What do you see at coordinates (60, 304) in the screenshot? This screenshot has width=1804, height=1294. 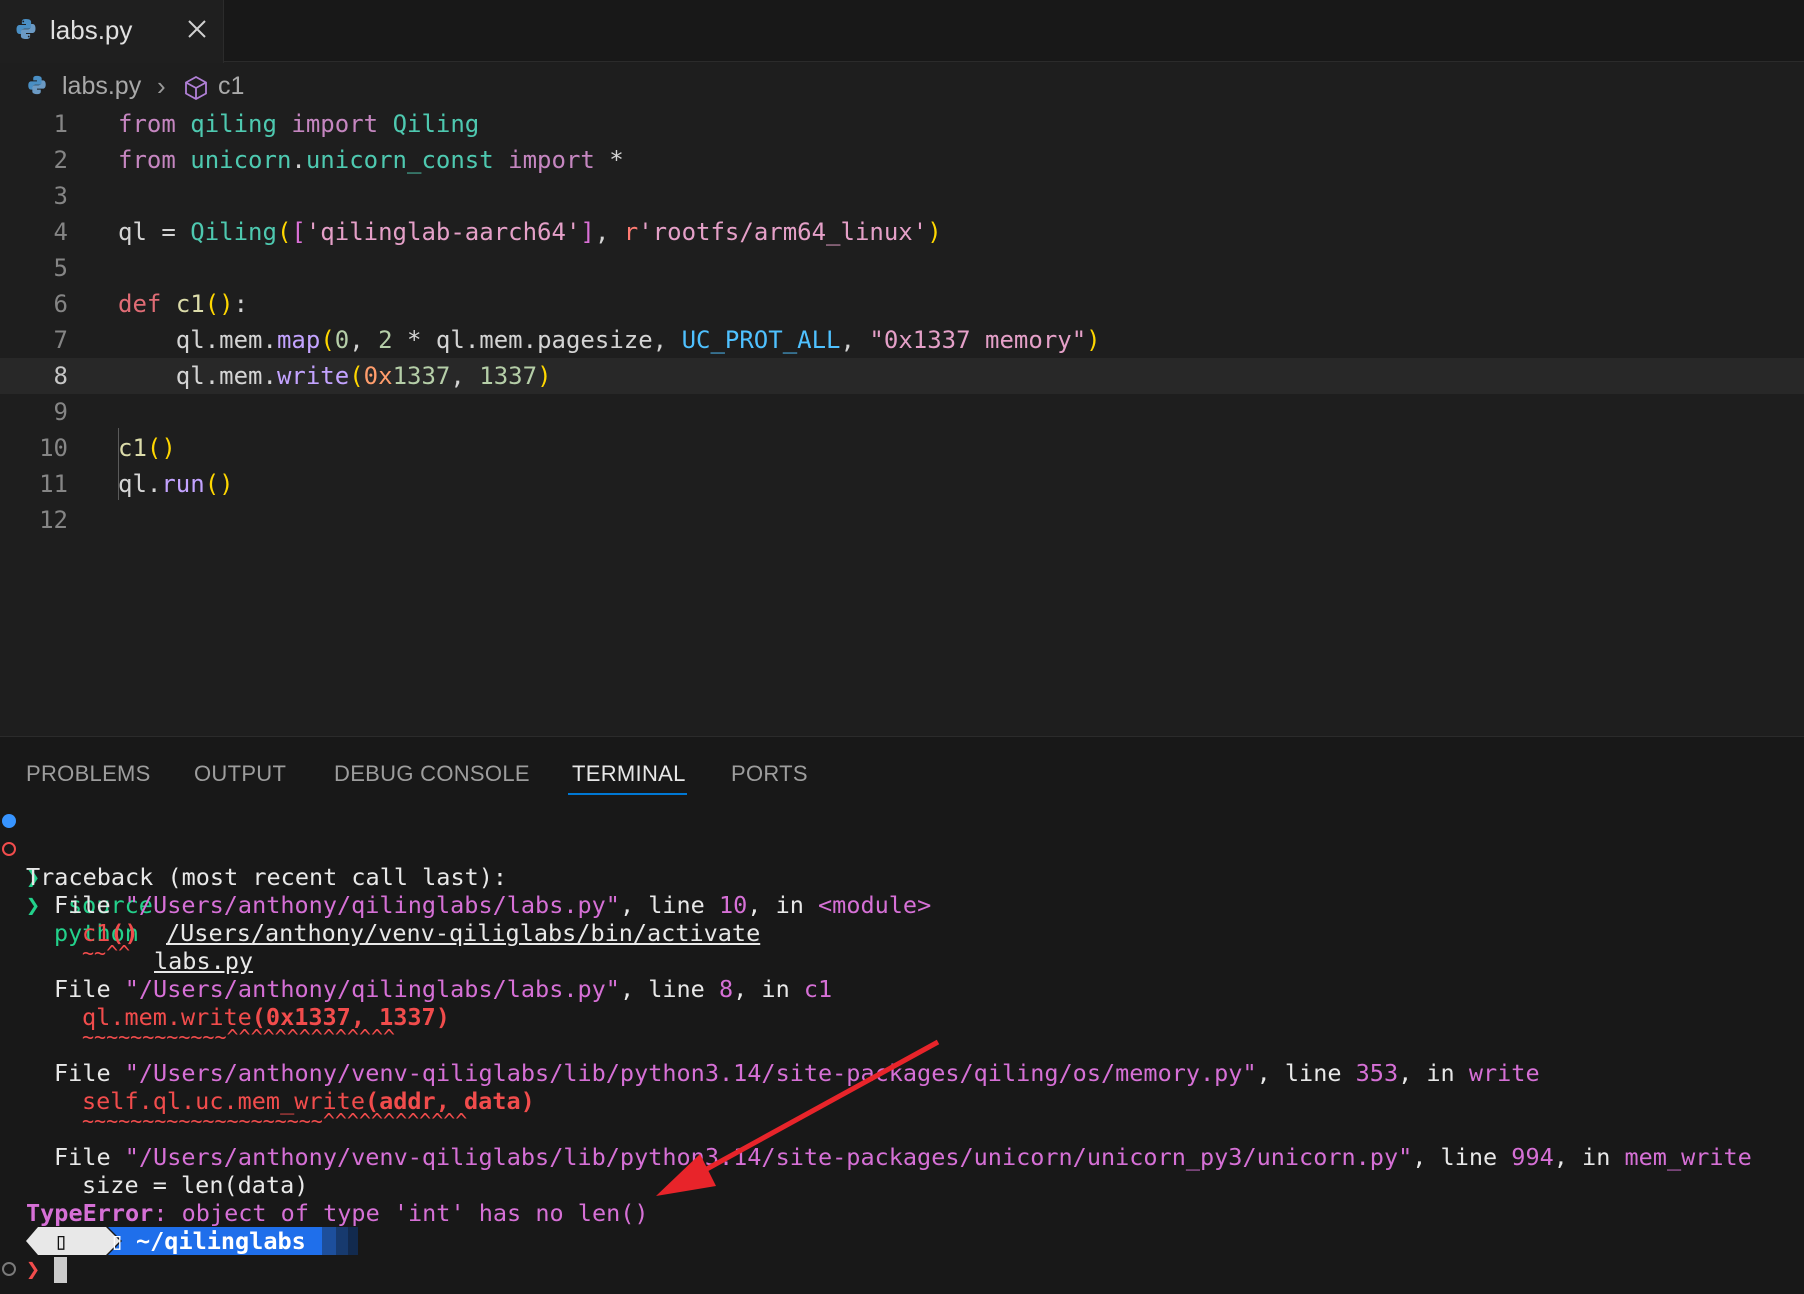 I see `line-number: 6` at bounding box center [60, 304].